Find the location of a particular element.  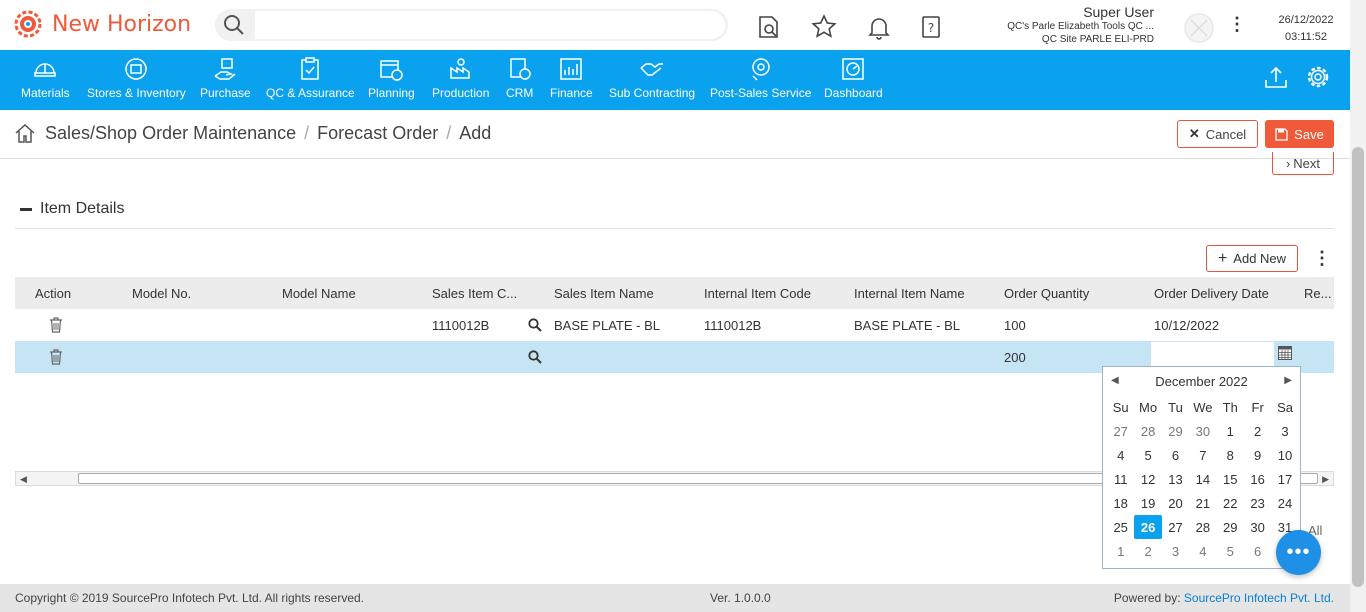

calendar-day: 19 is located at coordinates (1147, 503).